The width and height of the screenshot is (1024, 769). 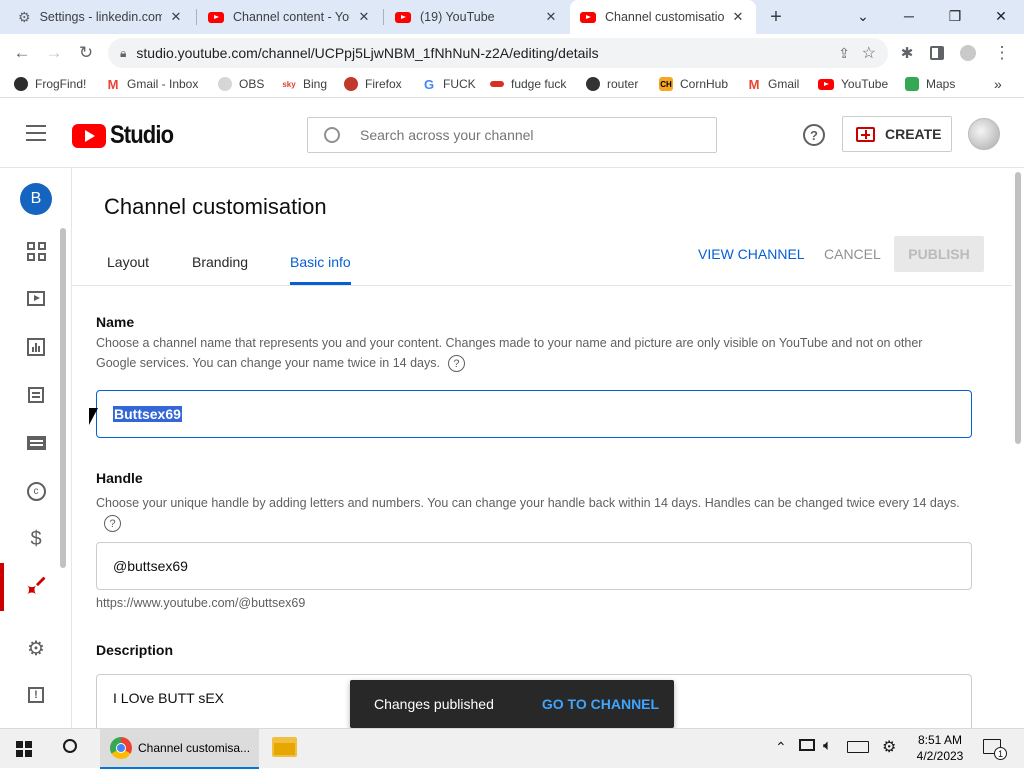 What do you see at coordinates (827, 745) in the screenshot?
I see `volume-icon: 🔈︎` at bounding box center [827, 745].